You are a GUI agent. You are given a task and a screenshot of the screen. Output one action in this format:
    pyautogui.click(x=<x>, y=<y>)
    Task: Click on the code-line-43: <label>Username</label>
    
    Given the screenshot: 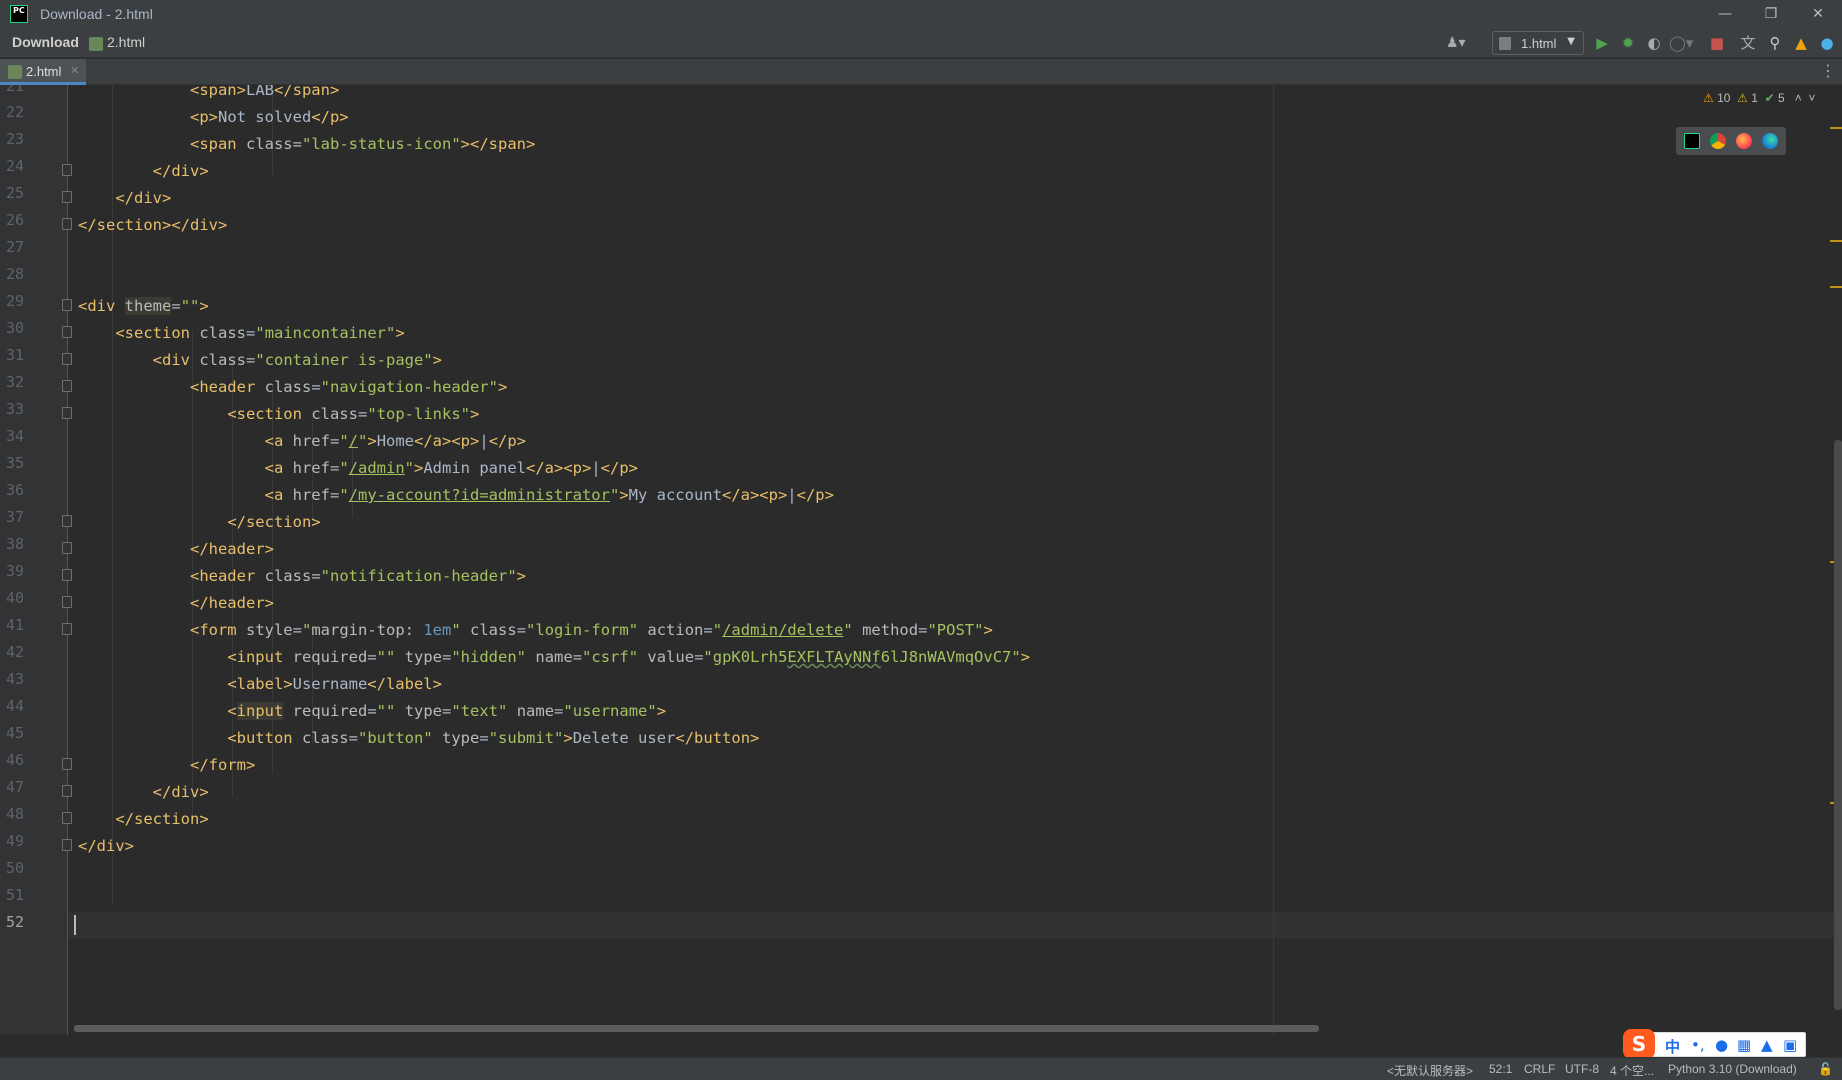 What is the action you would take?
    pyautogui.click(x=334, y=684)
    